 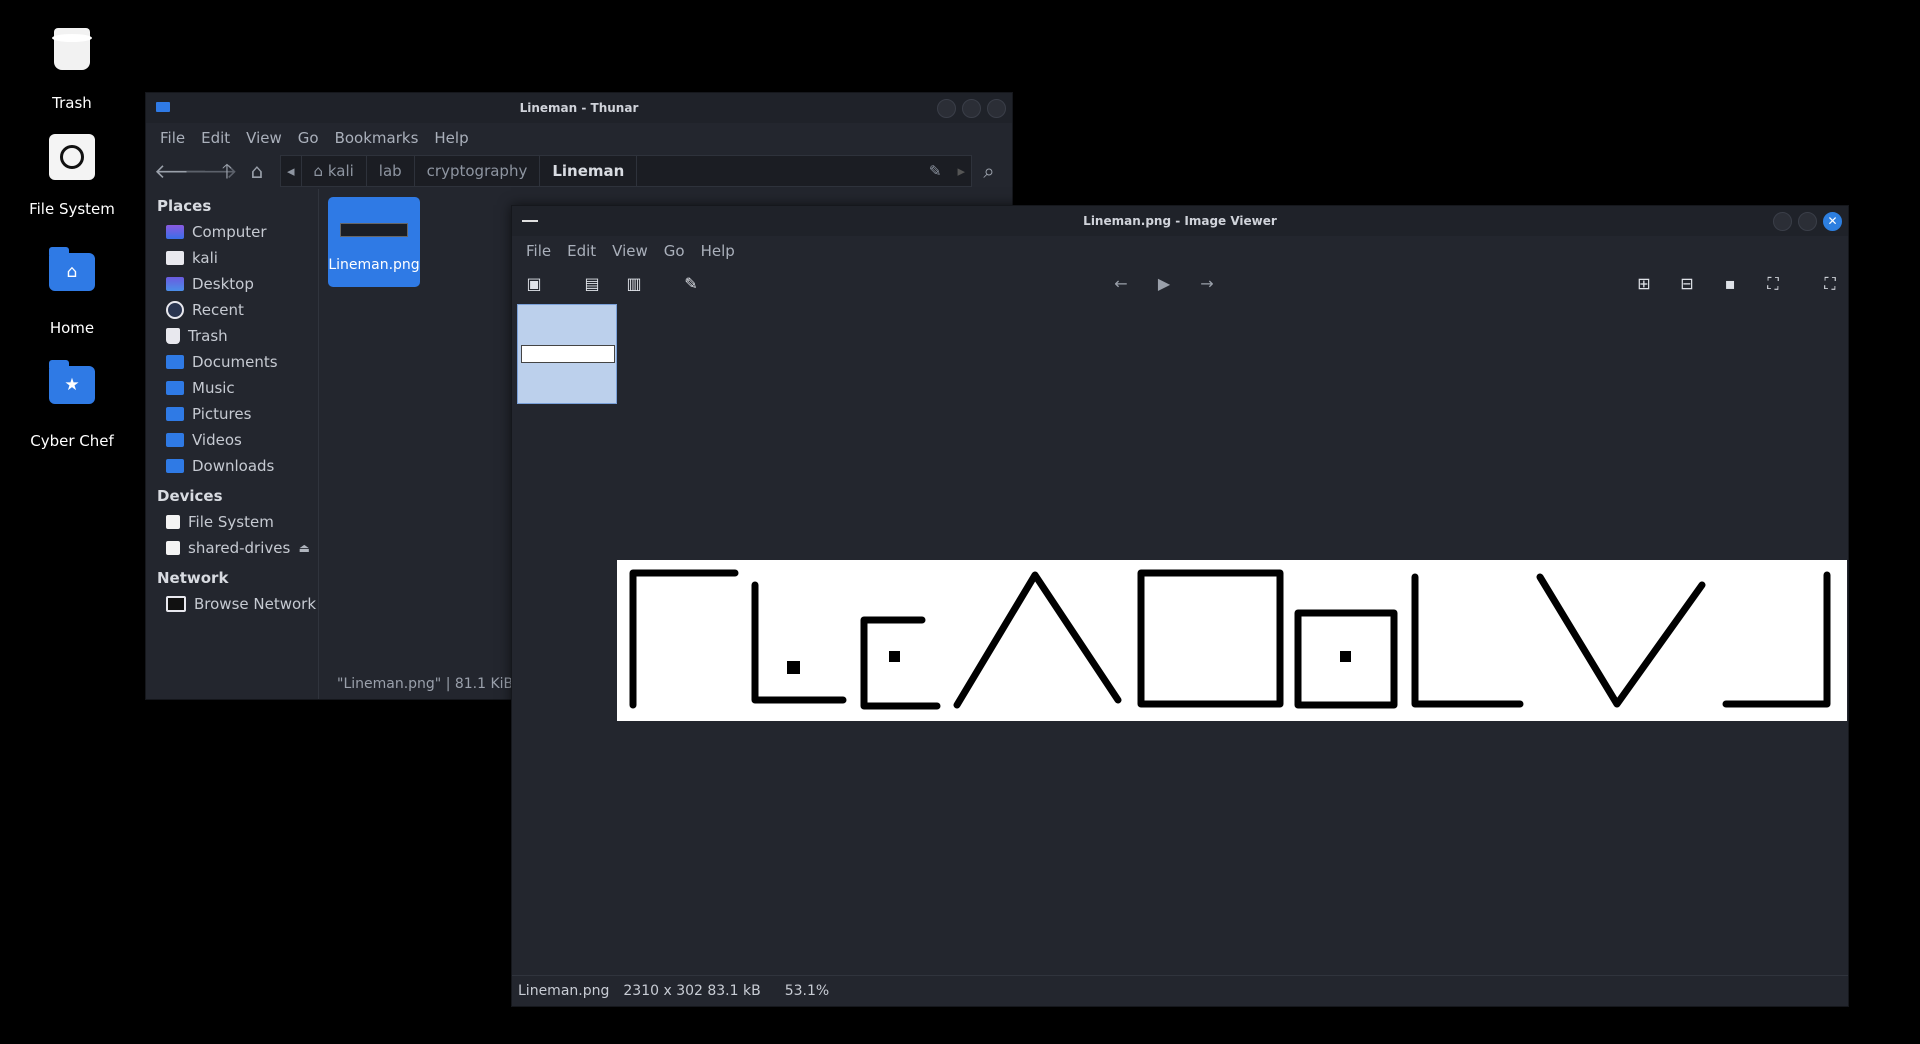 I want to click on status-file-name: Lineman.png, so click(x=564, y=991).